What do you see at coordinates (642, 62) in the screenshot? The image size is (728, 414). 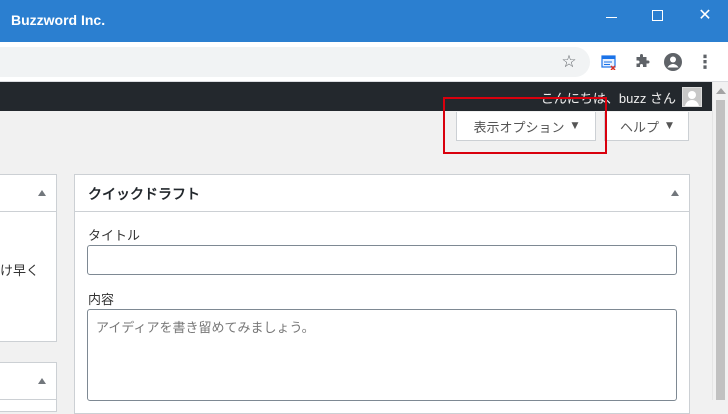 I see `puzzle-icon` at bounding box center [642, 62].